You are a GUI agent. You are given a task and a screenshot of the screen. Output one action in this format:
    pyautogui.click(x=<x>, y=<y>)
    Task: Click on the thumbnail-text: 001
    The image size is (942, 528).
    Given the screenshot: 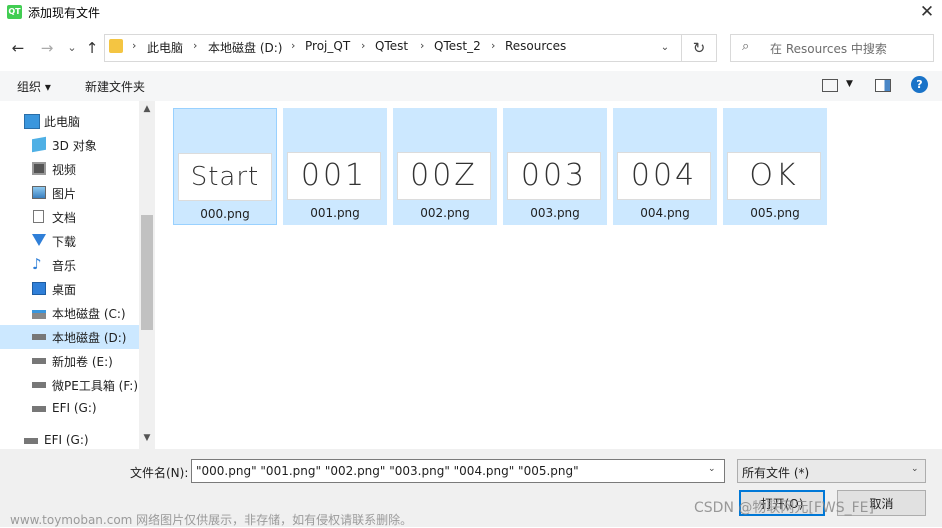 What is the action you would take?
    pyautogui.click(x=334, y=175)
    